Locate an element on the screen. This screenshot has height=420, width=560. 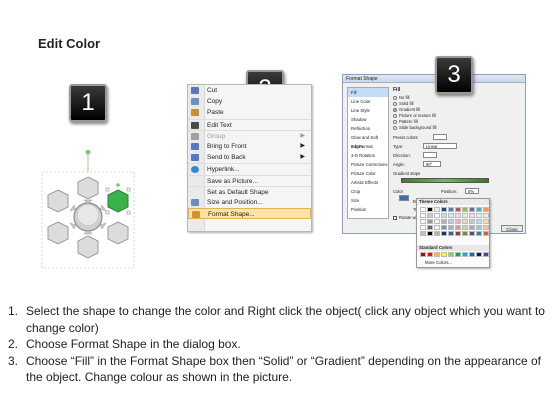
fill-option-solid: Solid fill is located at coordinates (403, 103).